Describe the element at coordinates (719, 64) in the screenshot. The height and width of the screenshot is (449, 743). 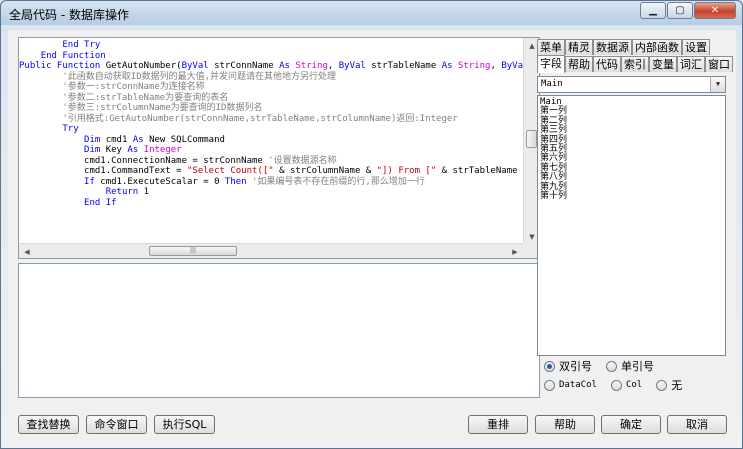
I see `tab-7: 窗口` at that location.